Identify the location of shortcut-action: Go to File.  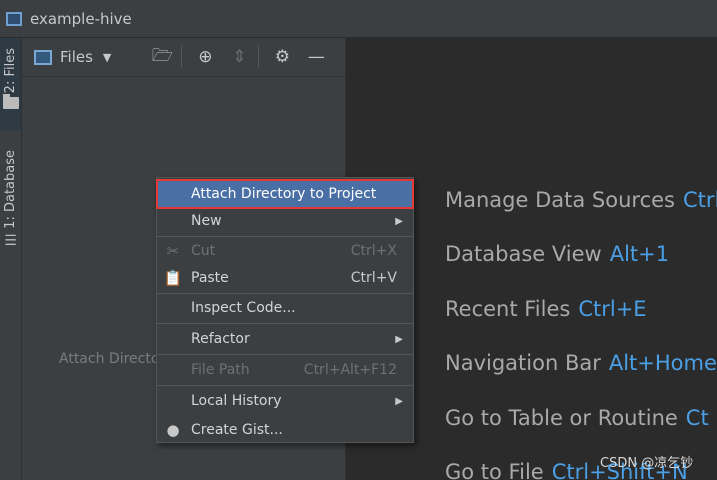
(494, 470).